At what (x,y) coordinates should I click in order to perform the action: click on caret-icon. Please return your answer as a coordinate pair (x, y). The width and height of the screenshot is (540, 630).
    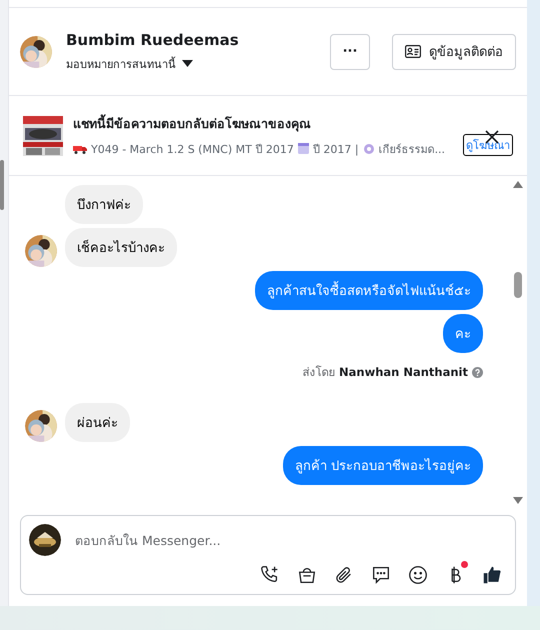
    Looking at the image, I should click on (187, 63).